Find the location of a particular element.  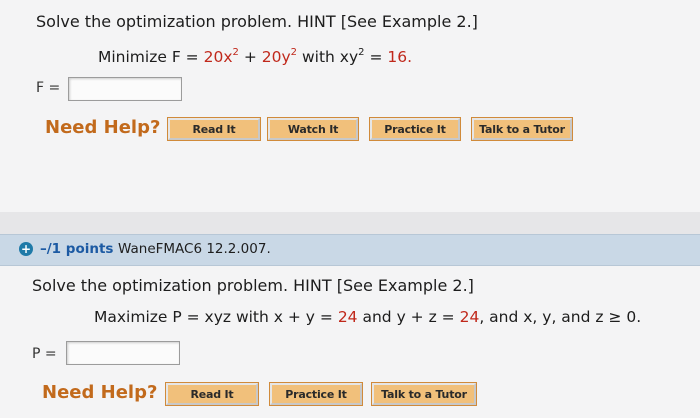

q2-problem-code: WaneFMAC6 12.2.007. is located at coordinates (194, 249).